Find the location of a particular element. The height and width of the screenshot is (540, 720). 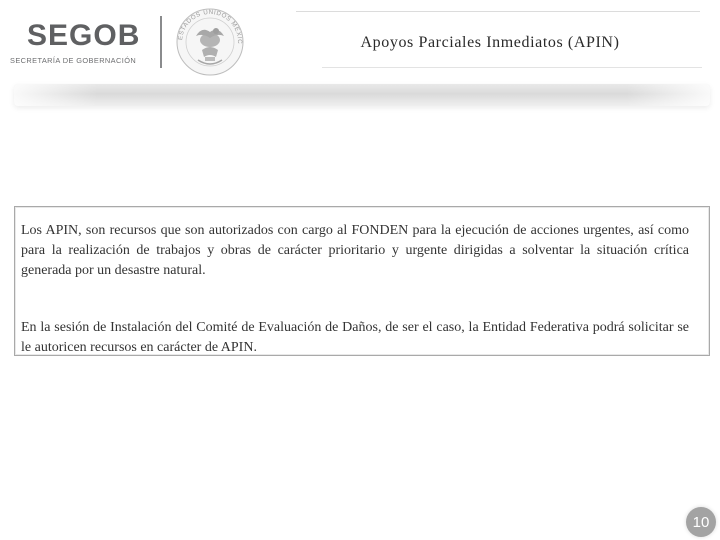

segob-logo: SEGOB SECRETARÍA DE GOBERNACIÓN is located at coordinates (80, 43).